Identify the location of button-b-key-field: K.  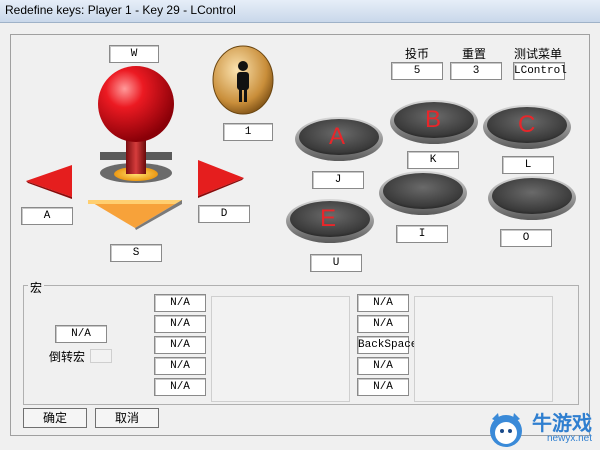
(433, 160).